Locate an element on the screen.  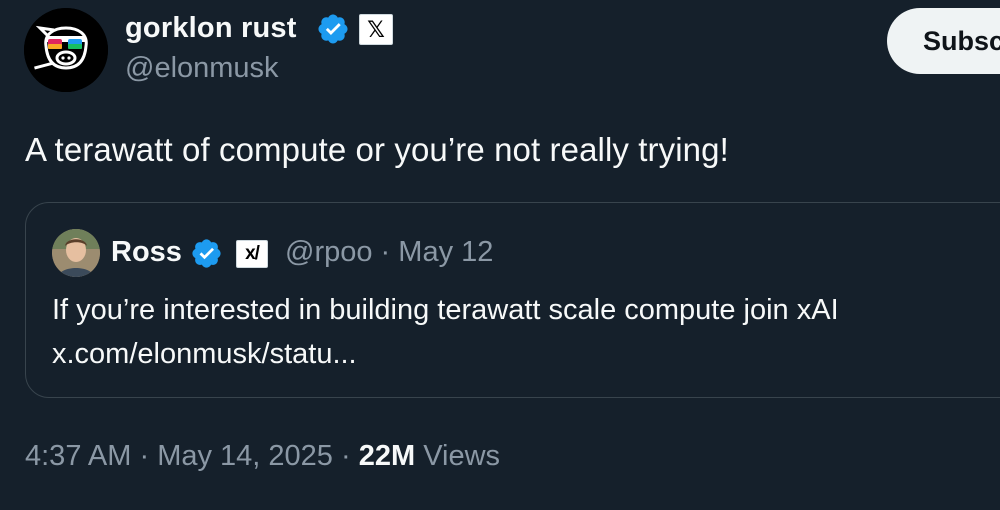
views-label: Views is located at coordinates (462, 456).